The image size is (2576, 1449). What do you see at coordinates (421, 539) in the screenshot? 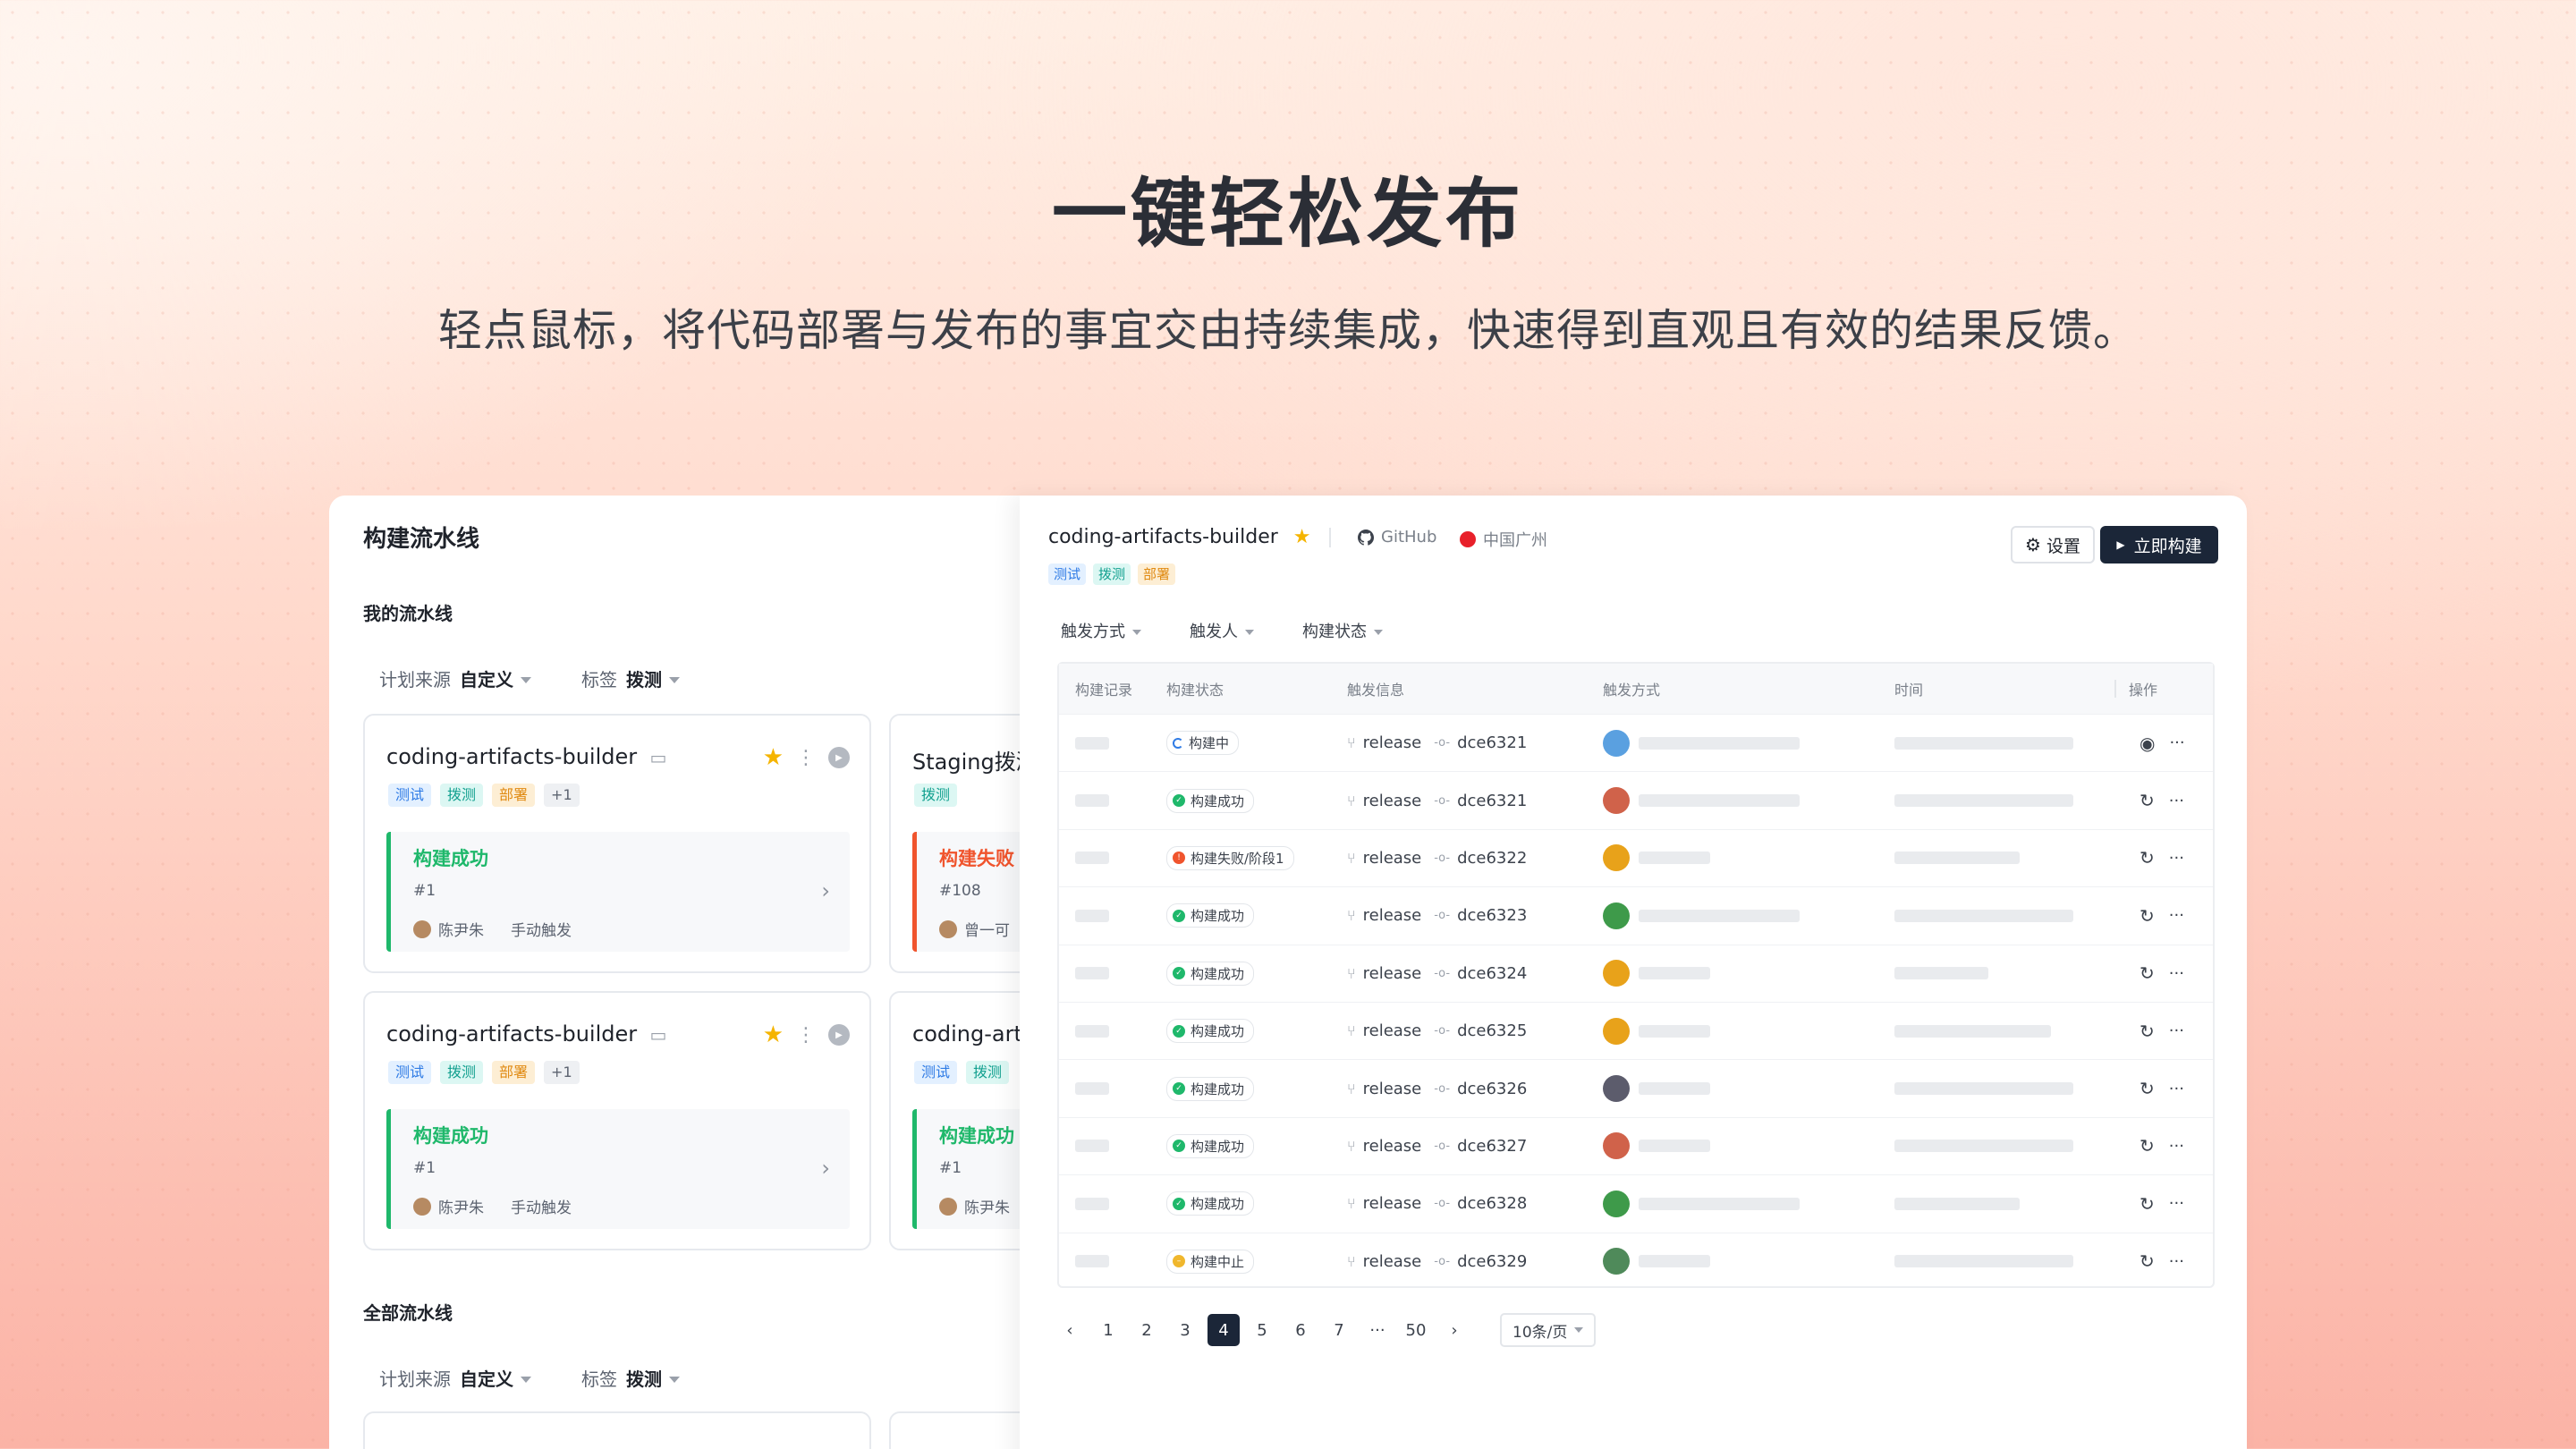
I see `panel-title: 构建流水线` at bounding box center [421, 539].